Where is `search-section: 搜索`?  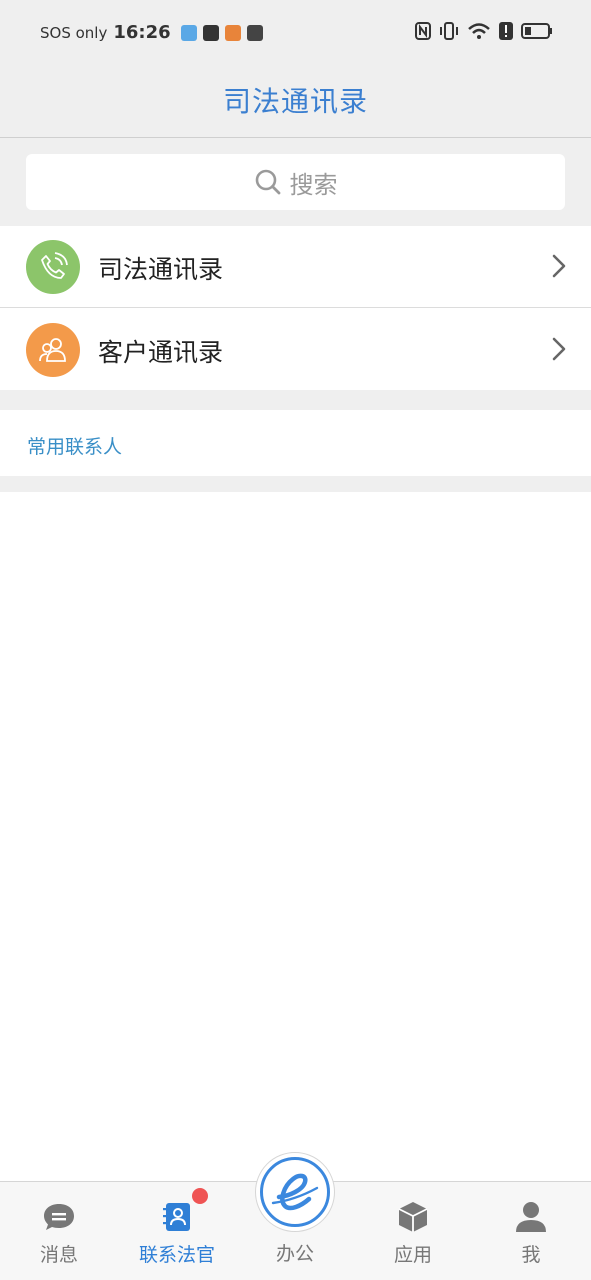
search-section: 搜索 is located at coordinates (295, 182).